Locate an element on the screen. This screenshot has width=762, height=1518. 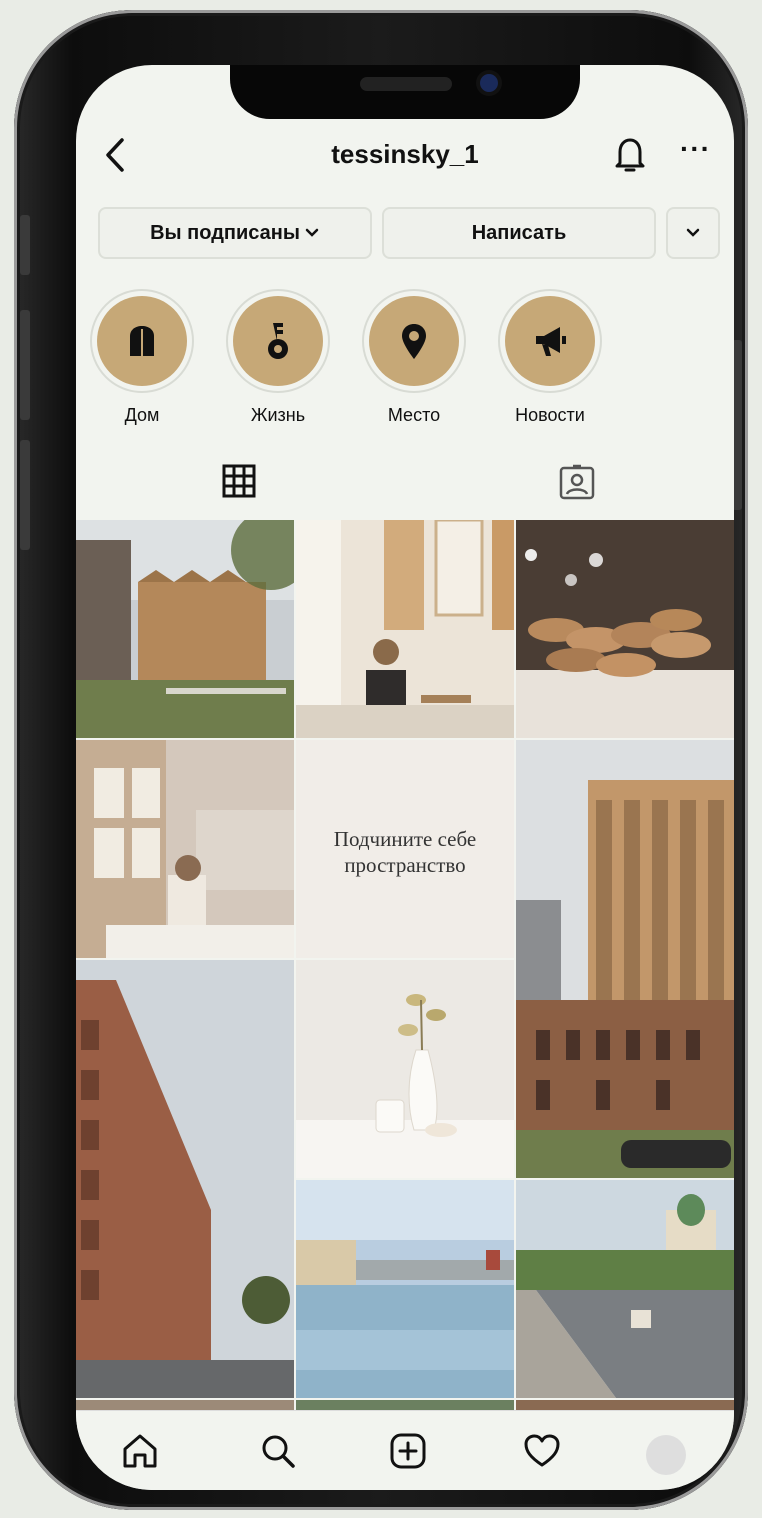
grid-tab-icon is located at coordinates (239, 481).